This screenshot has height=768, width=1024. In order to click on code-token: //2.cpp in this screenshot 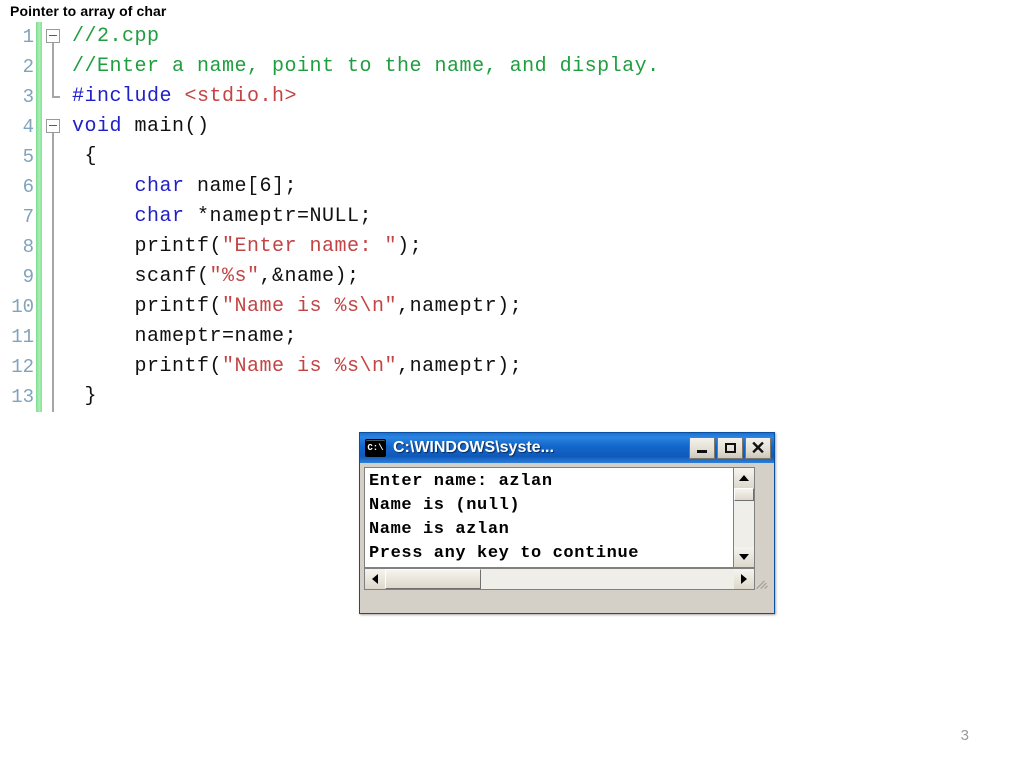, I will do `click(116, 36)`.